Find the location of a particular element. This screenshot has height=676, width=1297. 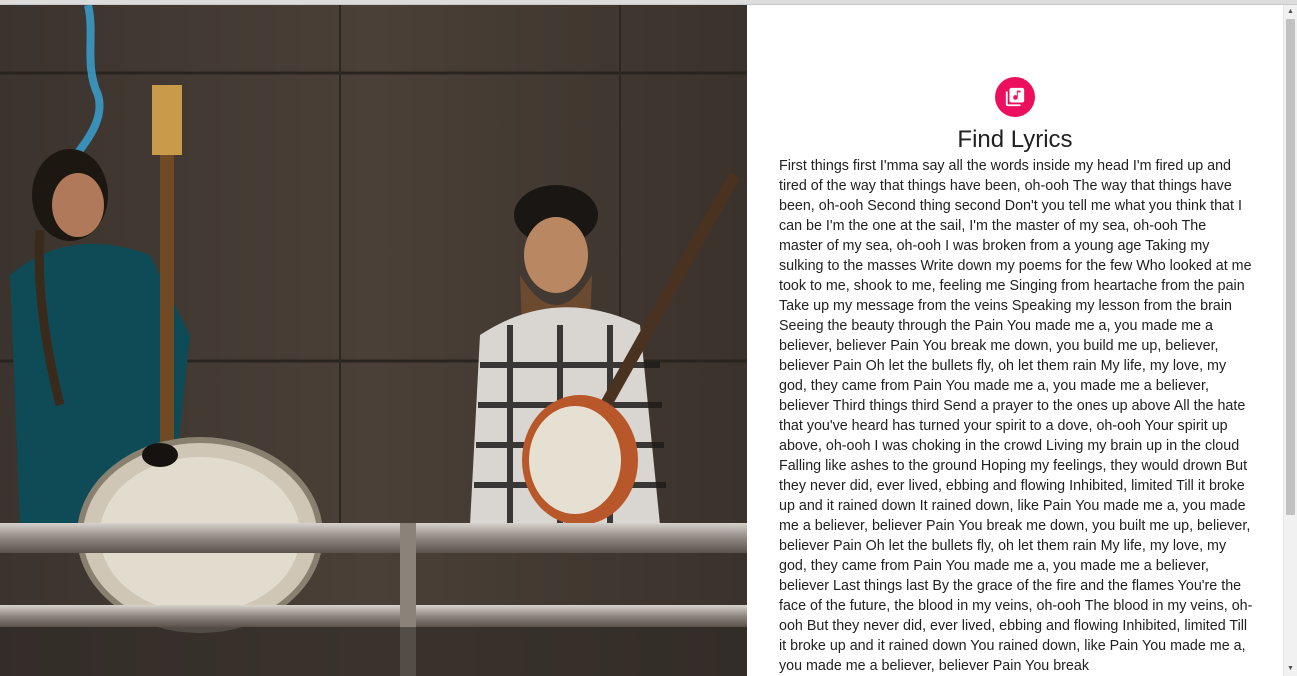

scroll-thumb is located at coordinates (1290, 267).